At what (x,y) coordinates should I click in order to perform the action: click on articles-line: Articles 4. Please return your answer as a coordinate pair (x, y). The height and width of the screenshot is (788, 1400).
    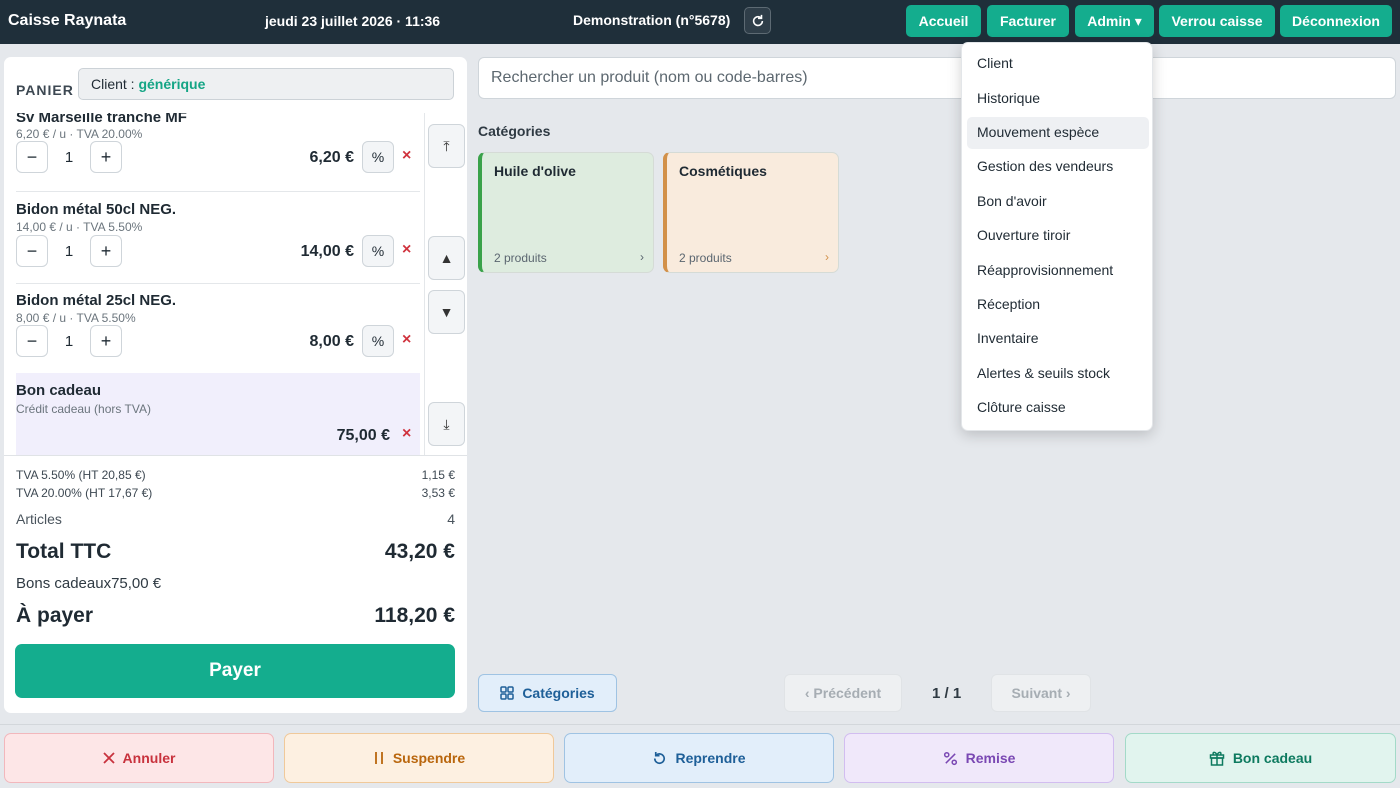
    Looking at the image, I should click on (235, 519).